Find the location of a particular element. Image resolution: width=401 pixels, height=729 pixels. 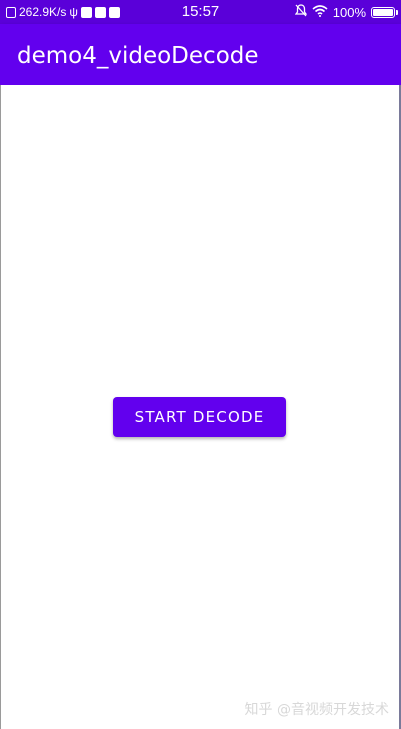

app-title: demo4_videoDecode is located at coordinates (138, 56).